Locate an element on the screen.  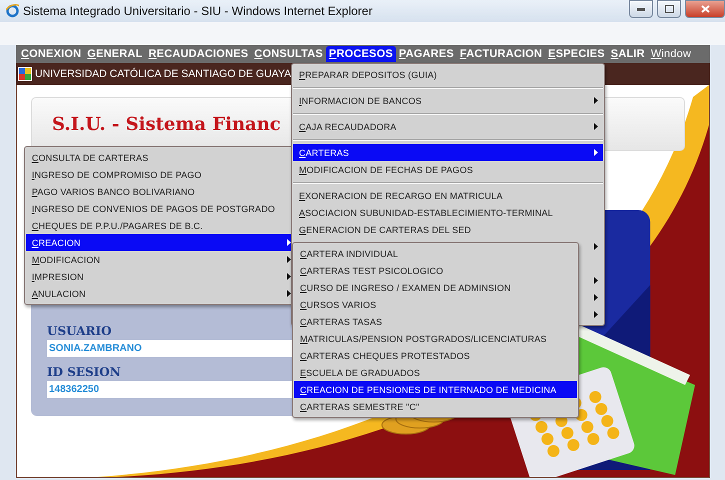
field-label: ID SESION is located at coordinates (84, 372).